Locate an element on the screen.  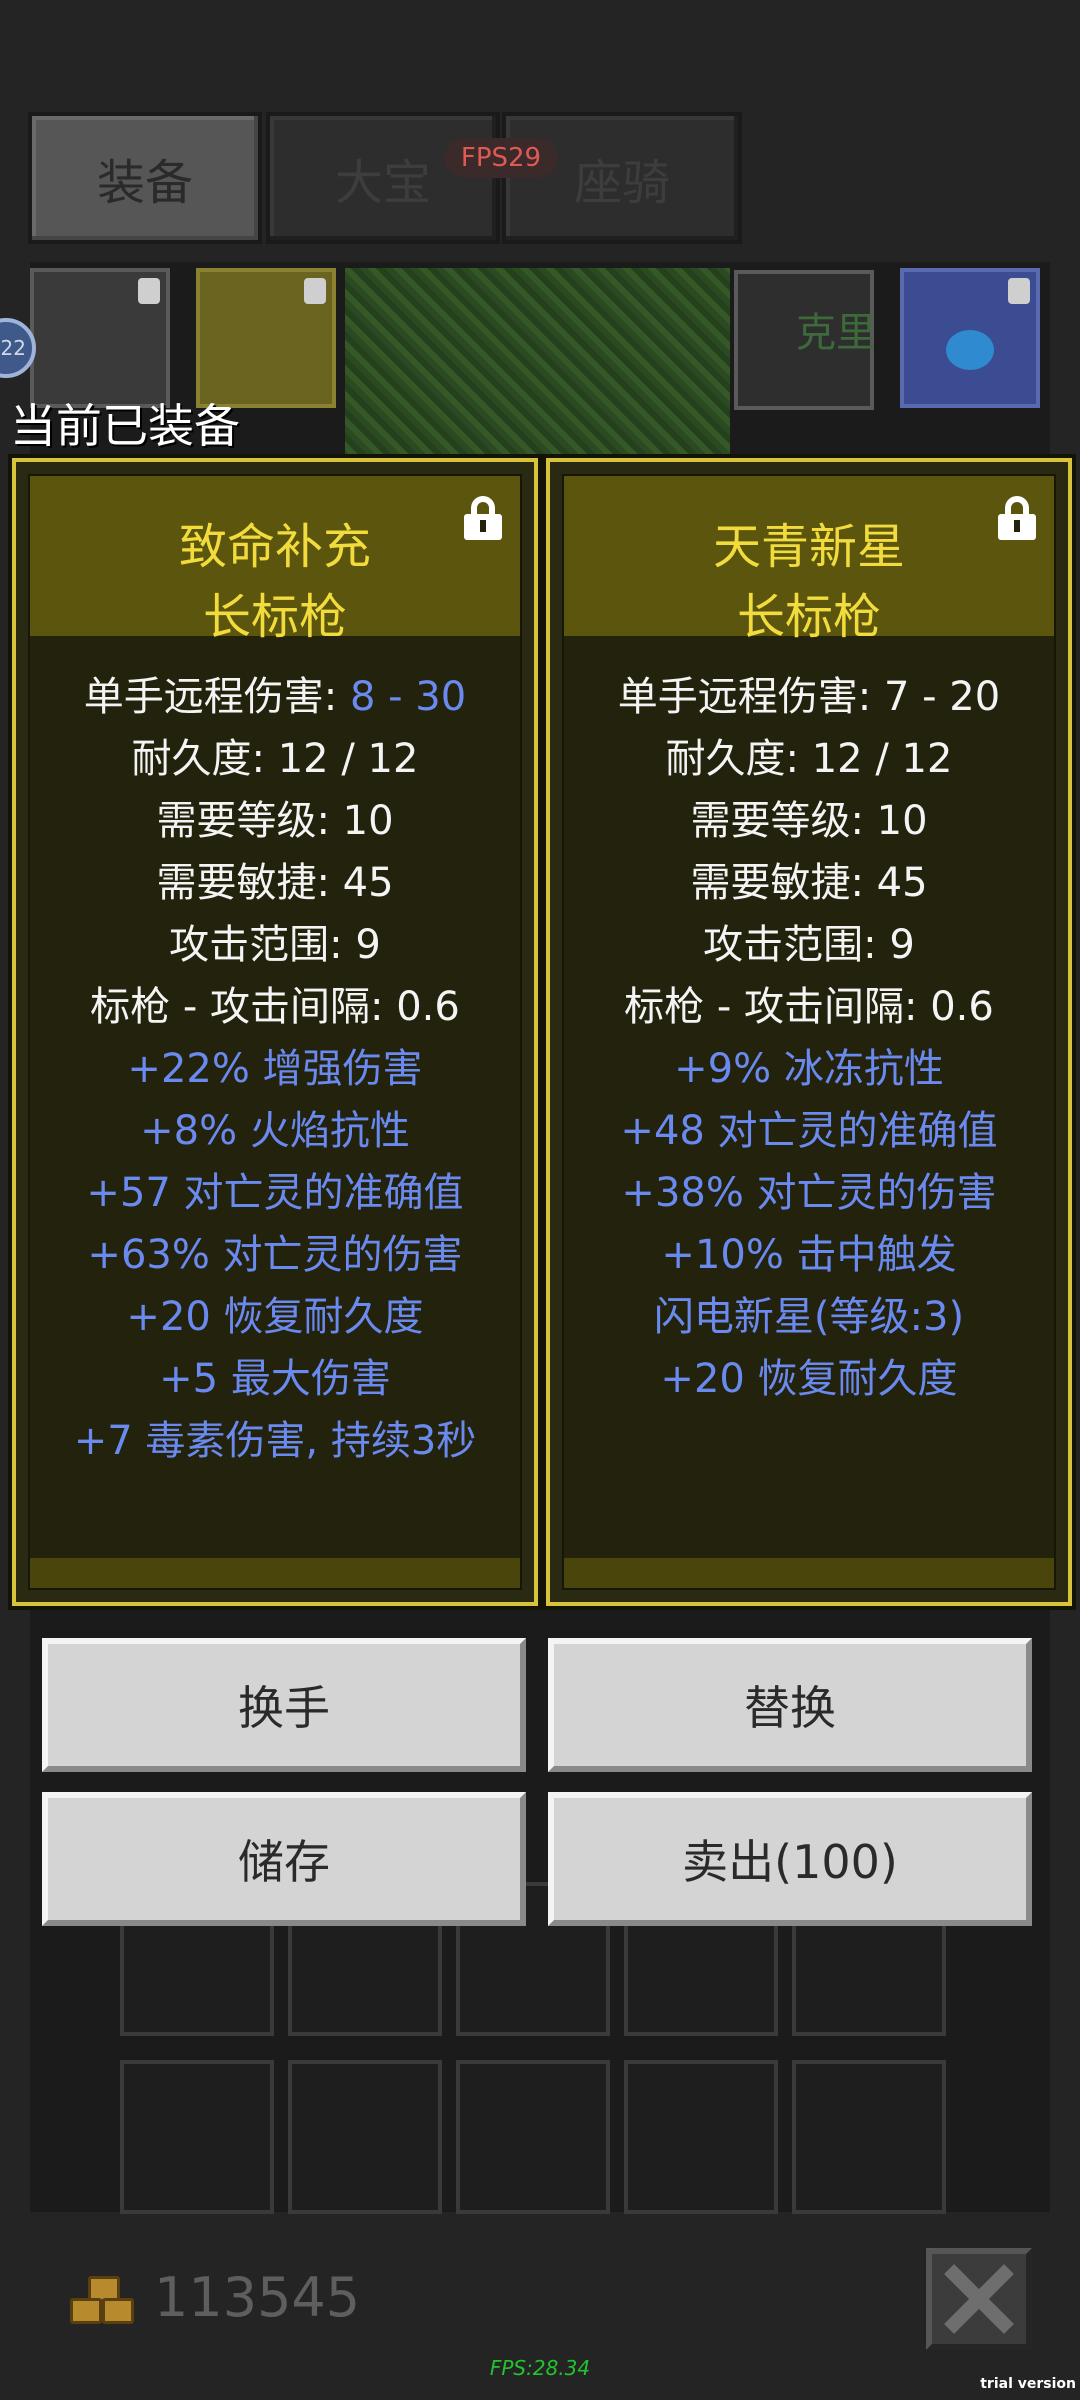
fps-badge: FPS29 is located at coordinates (501, 158).